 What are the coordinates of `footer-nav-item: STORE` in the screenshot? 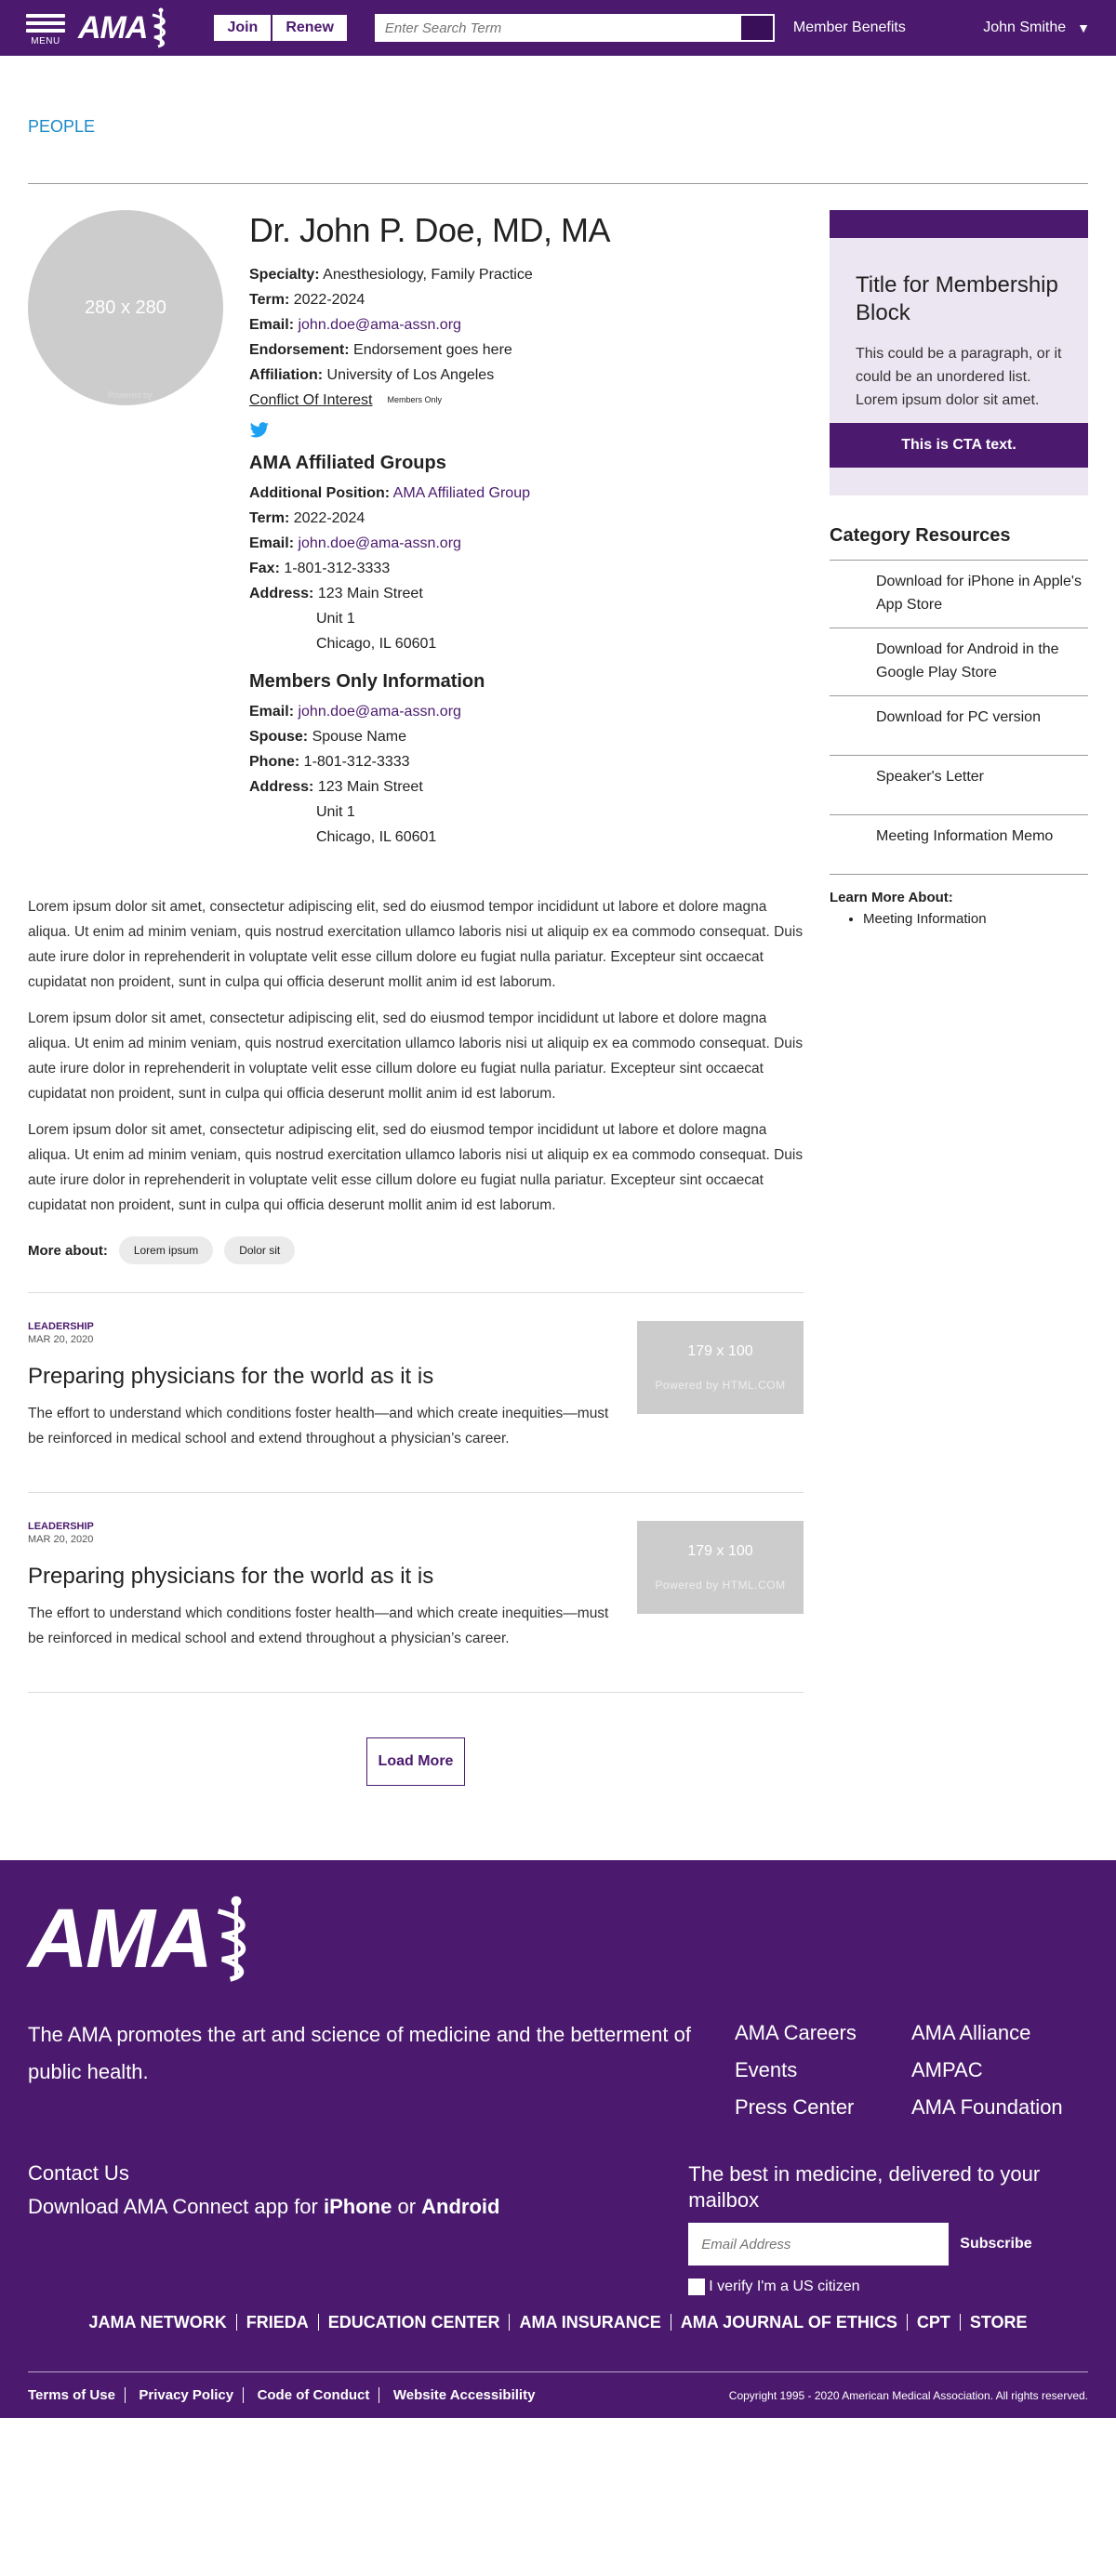 It's located at (999, 2322).